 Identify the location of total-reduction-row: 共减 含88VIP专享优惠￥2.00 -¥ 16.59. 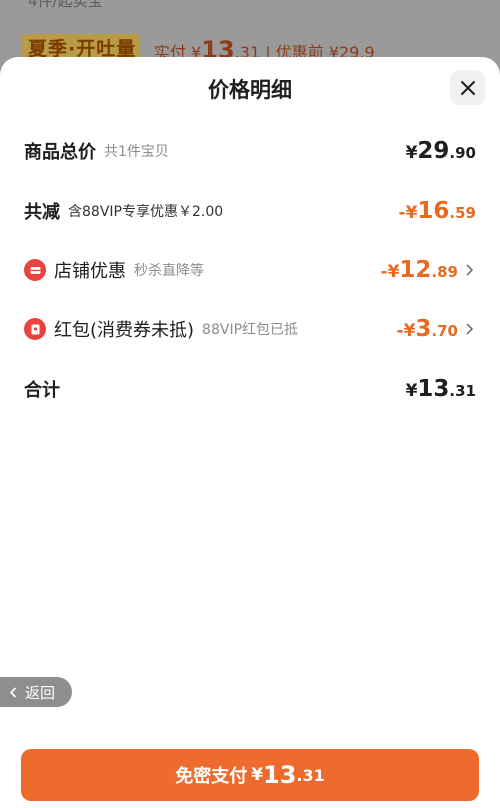
(250, 211).